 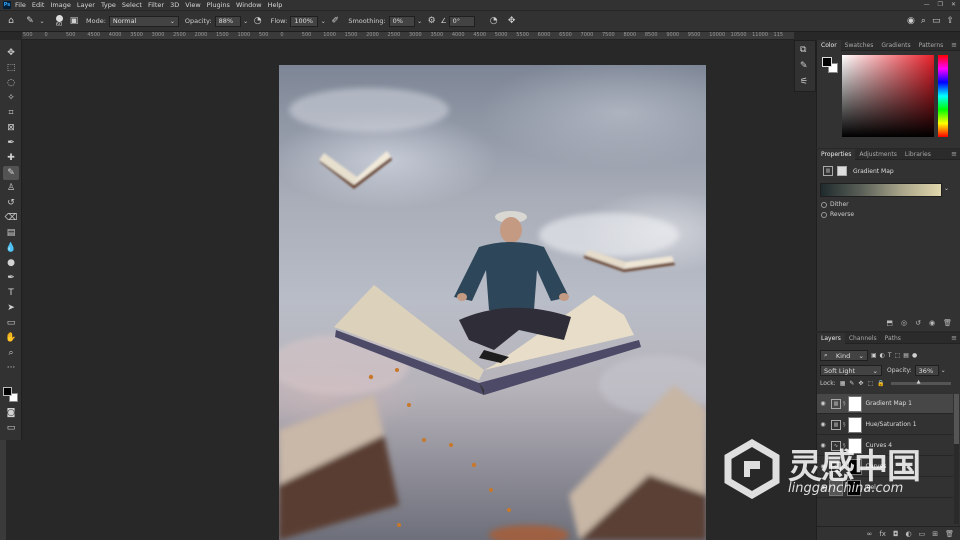 I want to click on filter-type-icon: T, so click(x=890, y=355).